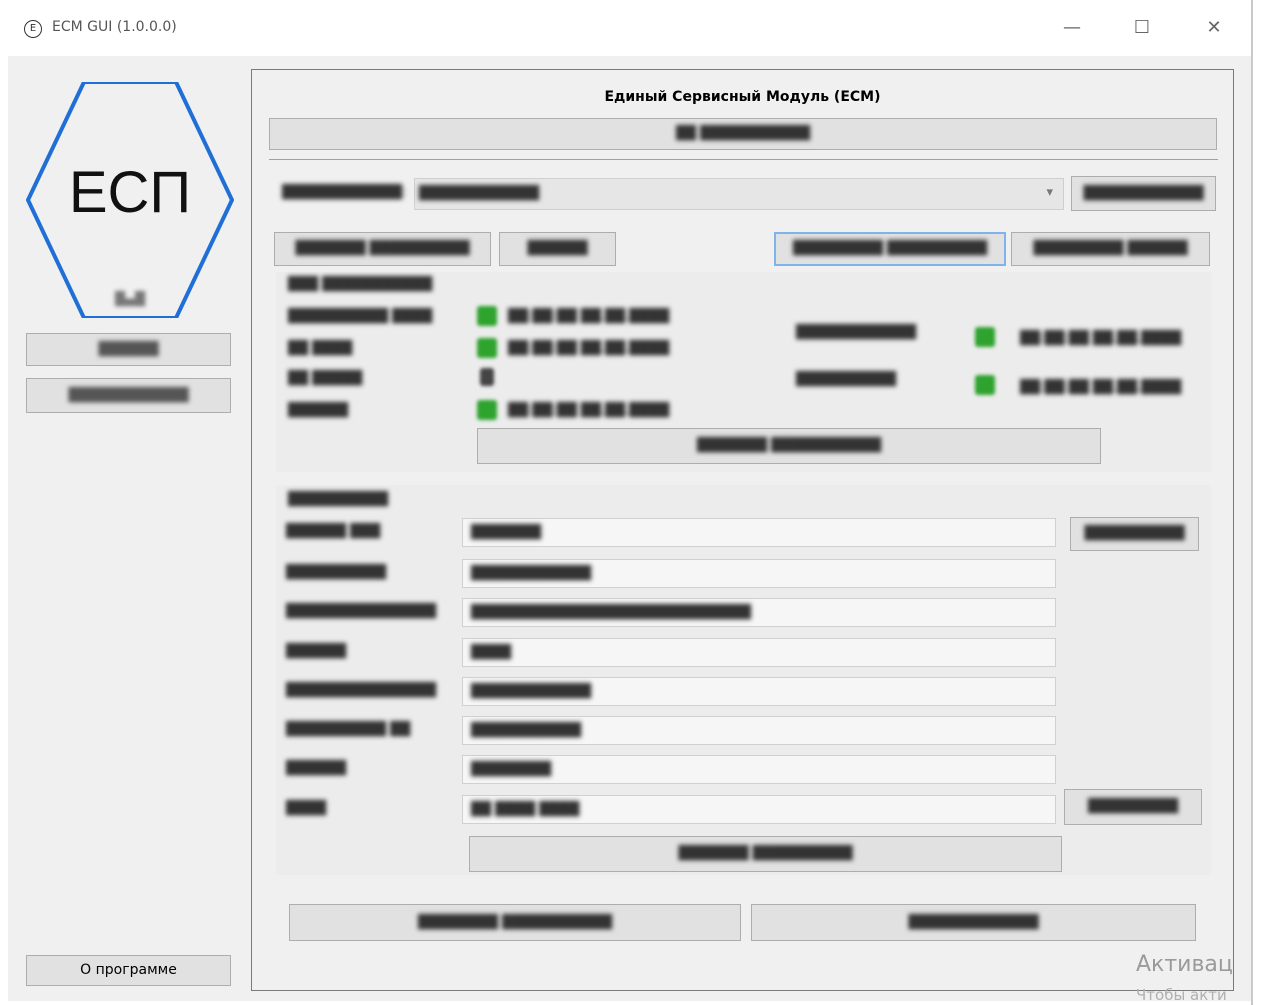 The image size is (1261, 1005). What do you see at coordinates (759, 532) in the screenshot?
I see `info-field: ███████` at bounding box center [759, 532].